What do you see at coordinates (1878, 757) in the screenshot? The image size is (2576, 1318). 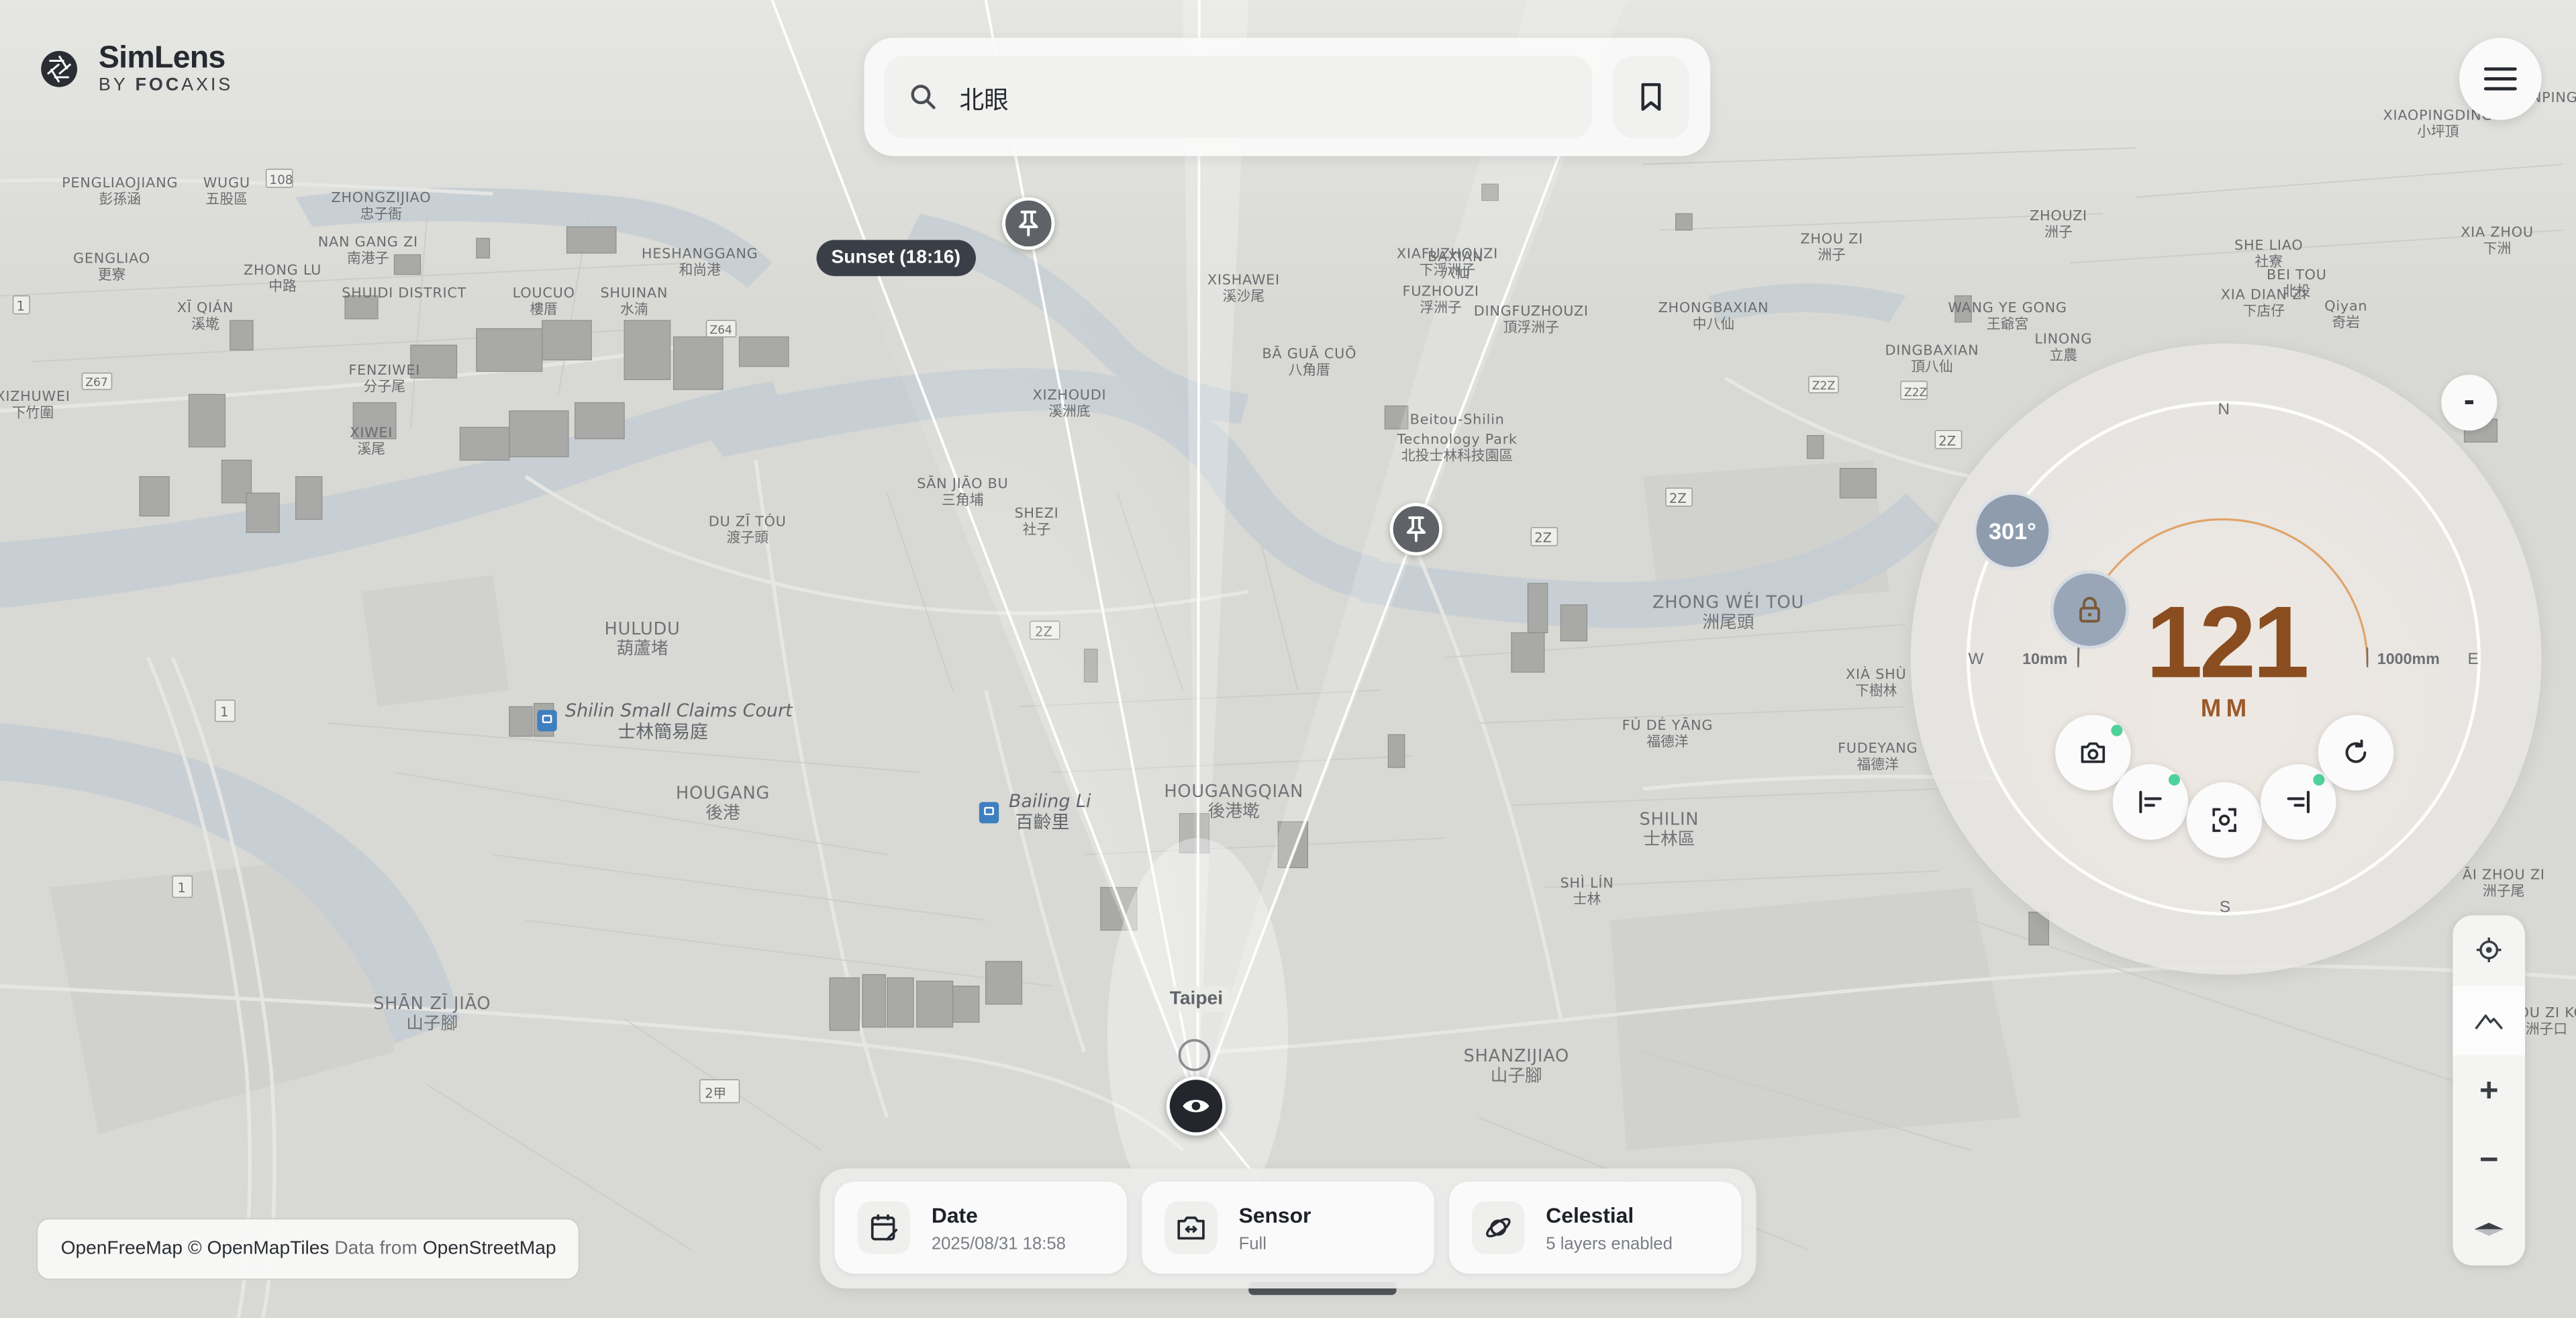 I see `map-place-label: FUDEYANG 福德洋` at bounding box center [1878, 757].